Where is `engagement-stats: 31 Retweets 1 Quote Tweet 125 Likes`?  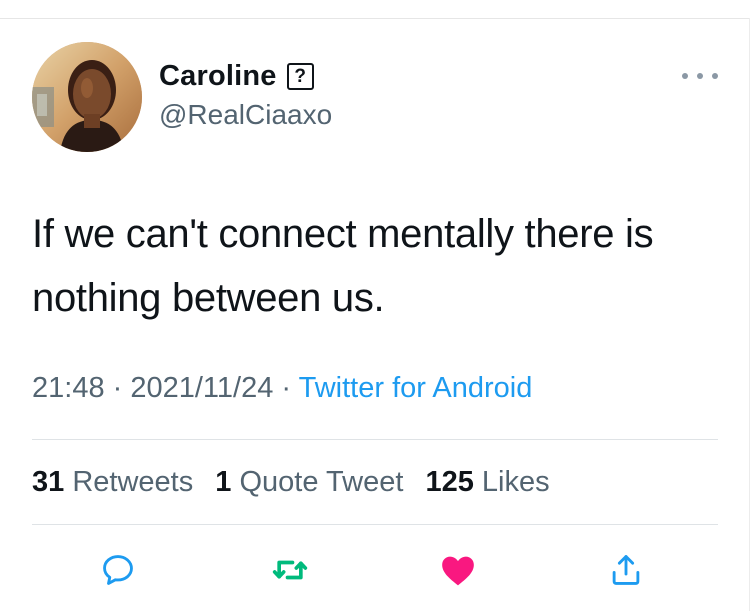
engagement-stats: 31 Retweets 1 Quote Tweet 125 Likes is located at coordinates (291, 482).